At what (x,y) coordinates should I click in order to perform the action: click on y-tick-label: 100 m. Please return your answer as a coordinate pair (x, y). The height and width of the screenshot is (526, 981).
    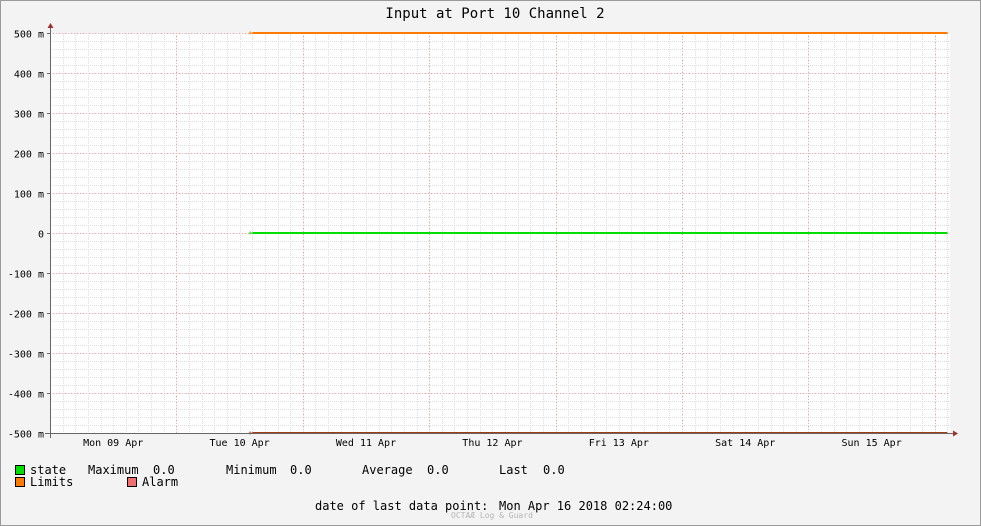
    Looking at the image, I should click on (29, 195).